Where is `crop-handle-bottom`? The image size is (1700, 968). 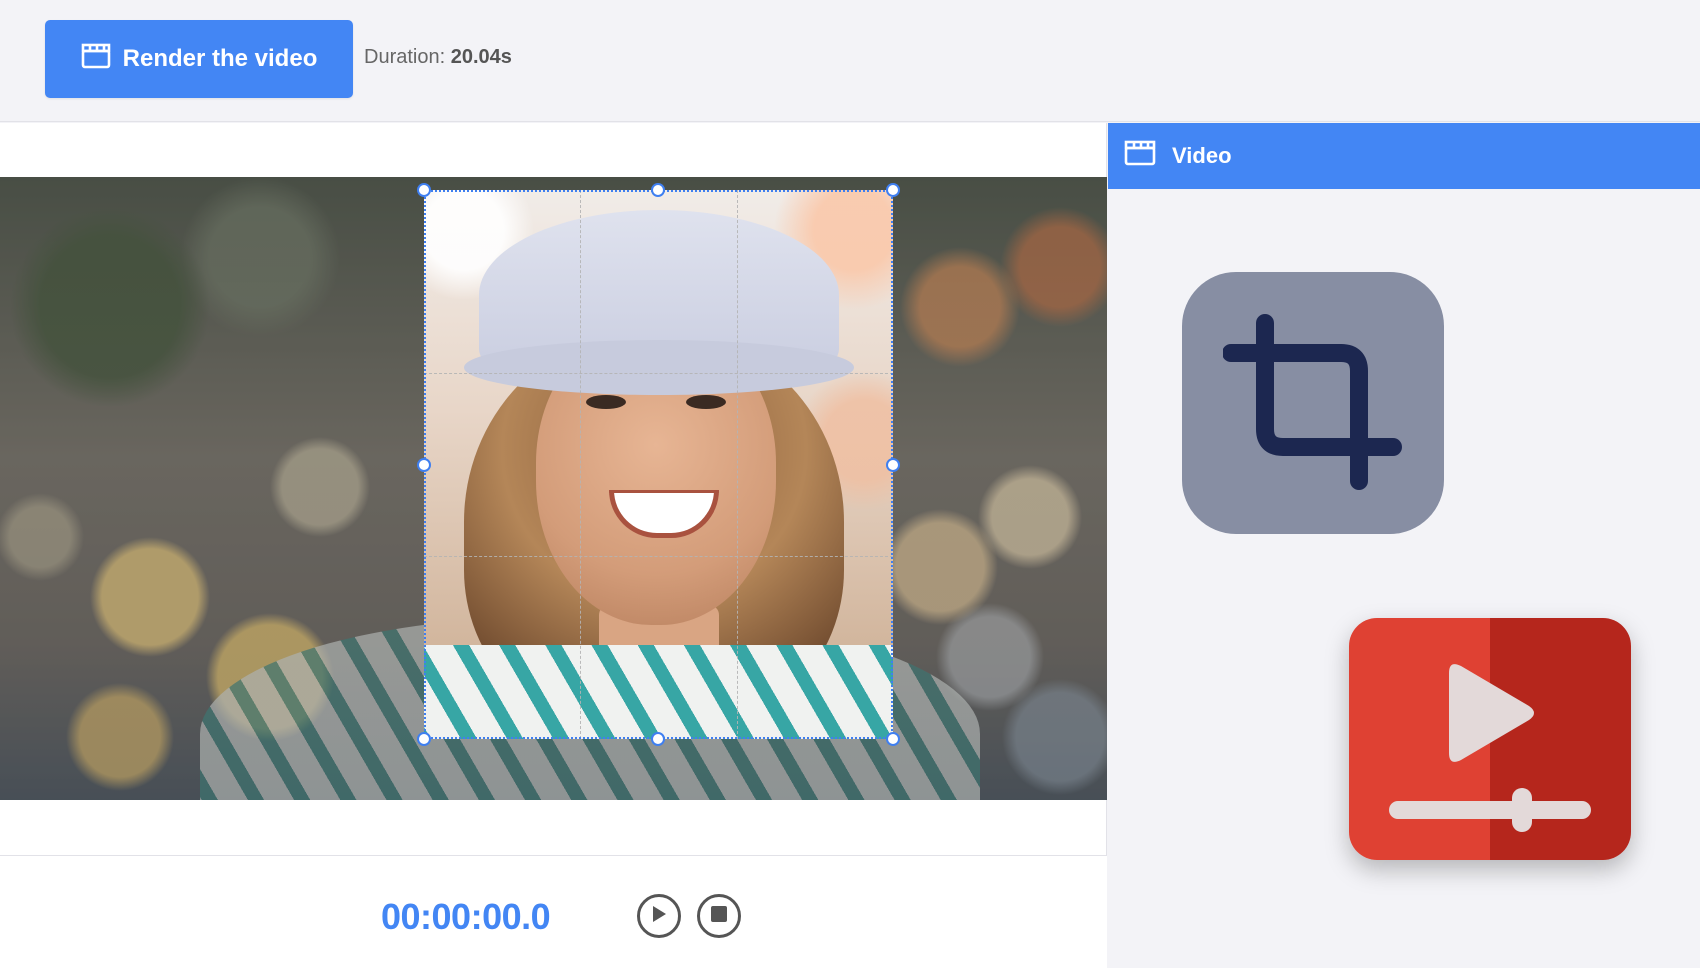
crop-handle-bottom is located at coordinates (658, 739).